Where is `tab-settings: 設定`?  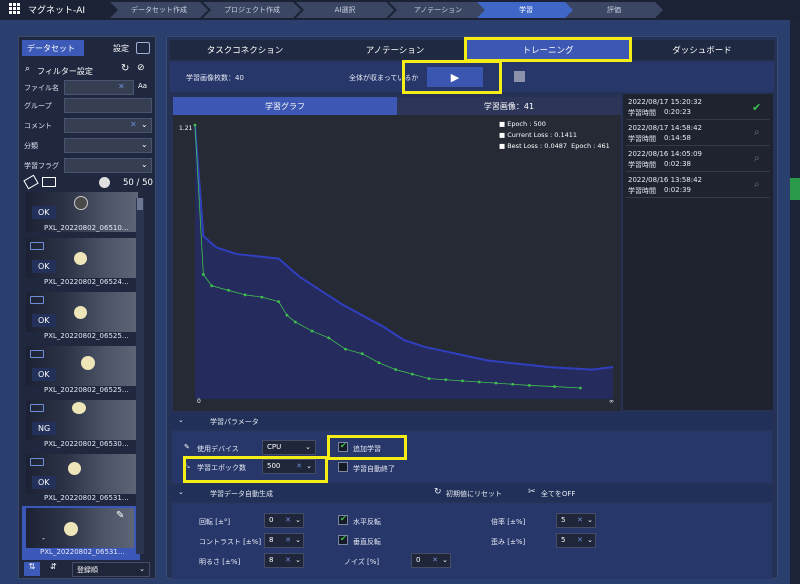
tab-settings: 設定 is located at coordinates (121, 48).